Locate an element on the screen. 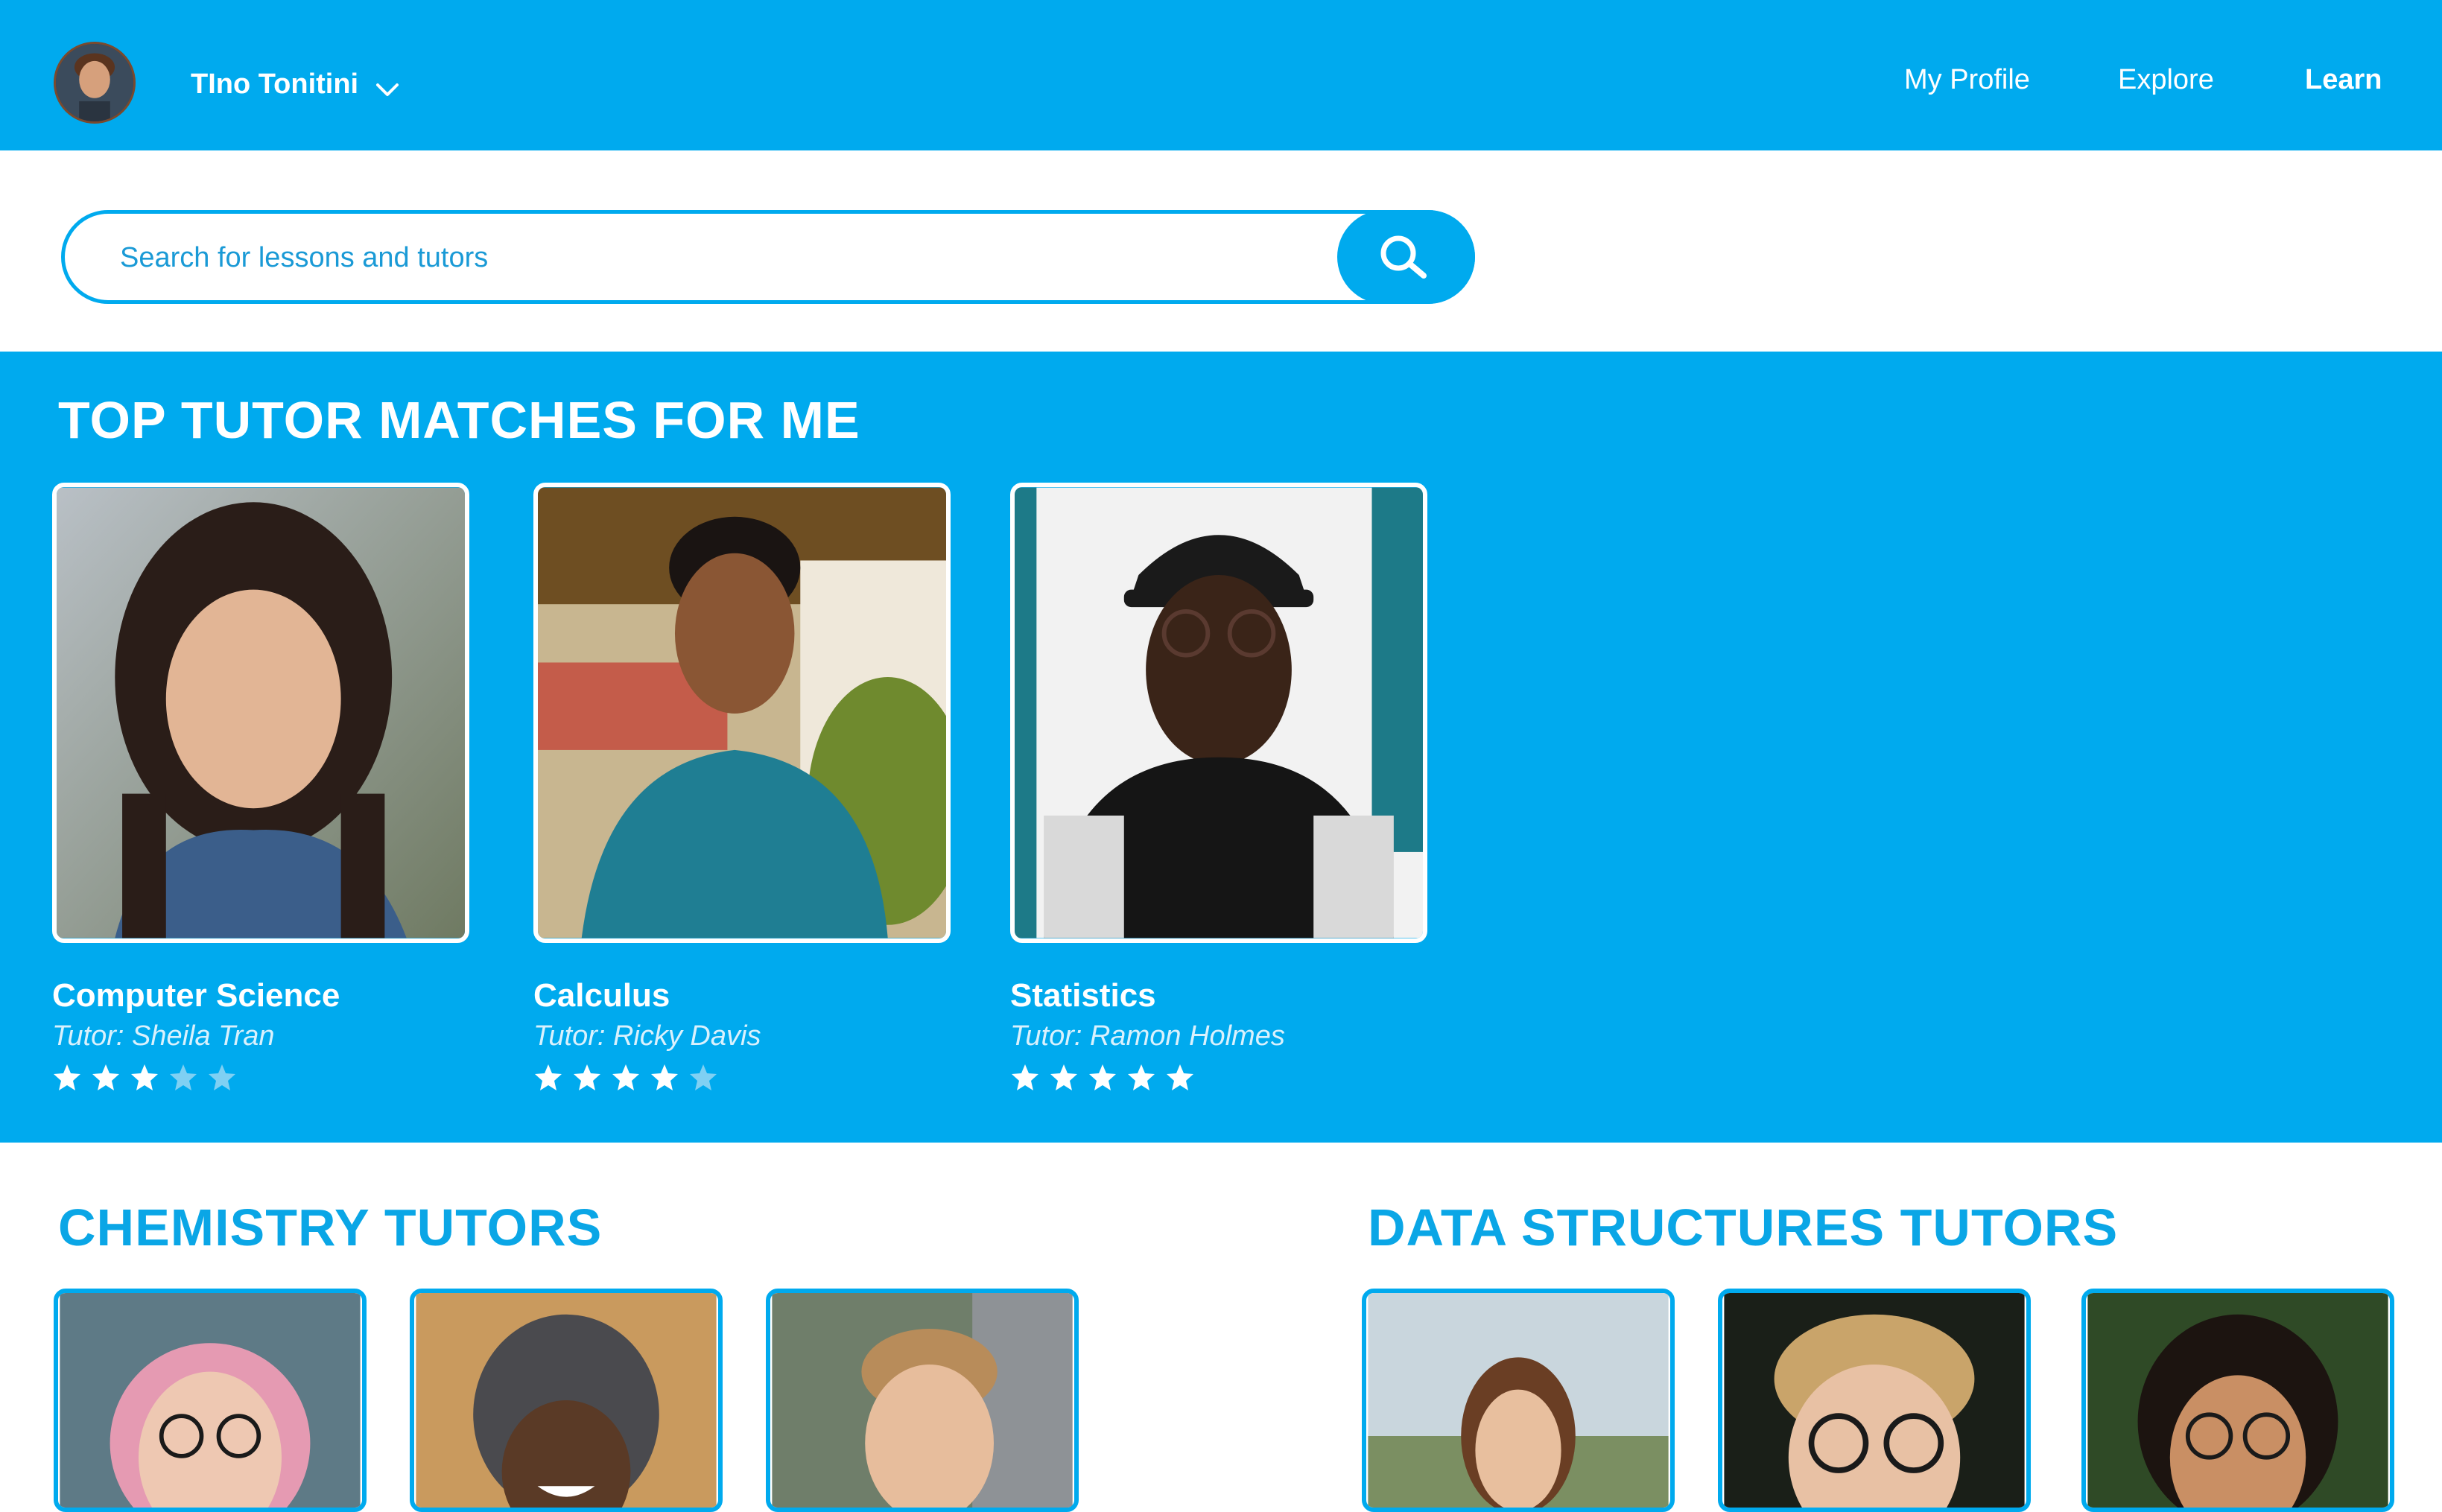 The height and width of the screenshot is (1512, 2442). user-name: TIno Tonitini is located at coordinates (274, 85).